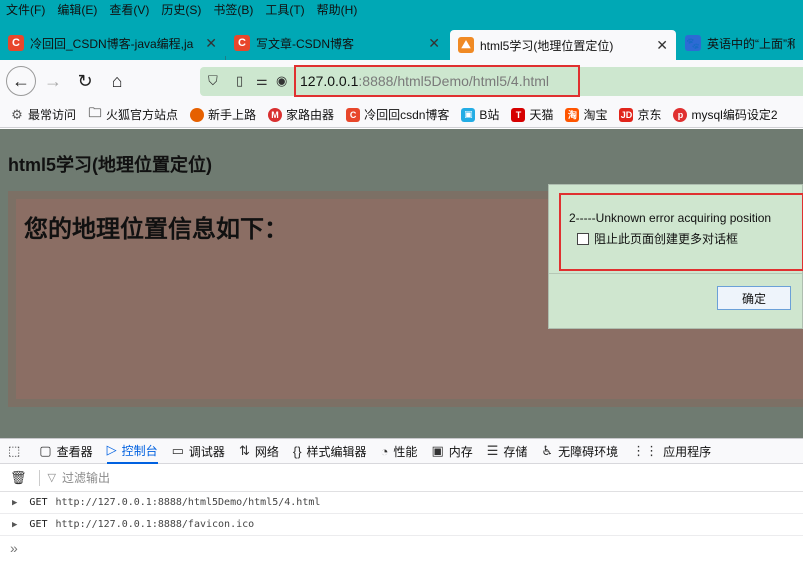  What do you see at coordinates (480, 114) in the screenshot?
I see `bookmark-bilibili: ▣ B站` at bounding box center [480, 114].